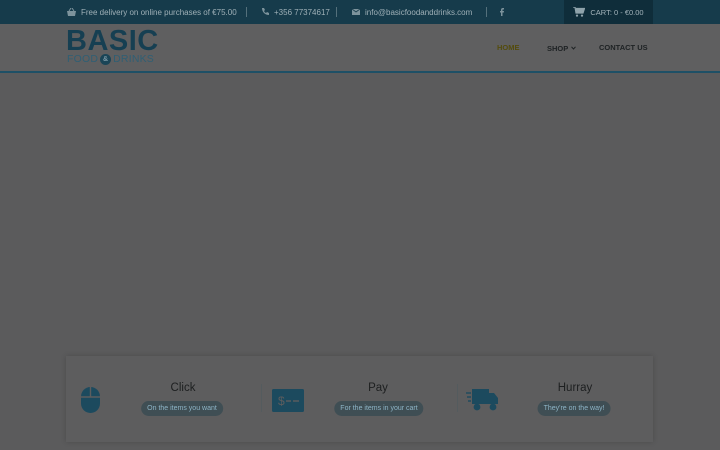  Describe the element at coordinates (483, 402) in the screenshot. I see `delivery-truck-icon` at that location.